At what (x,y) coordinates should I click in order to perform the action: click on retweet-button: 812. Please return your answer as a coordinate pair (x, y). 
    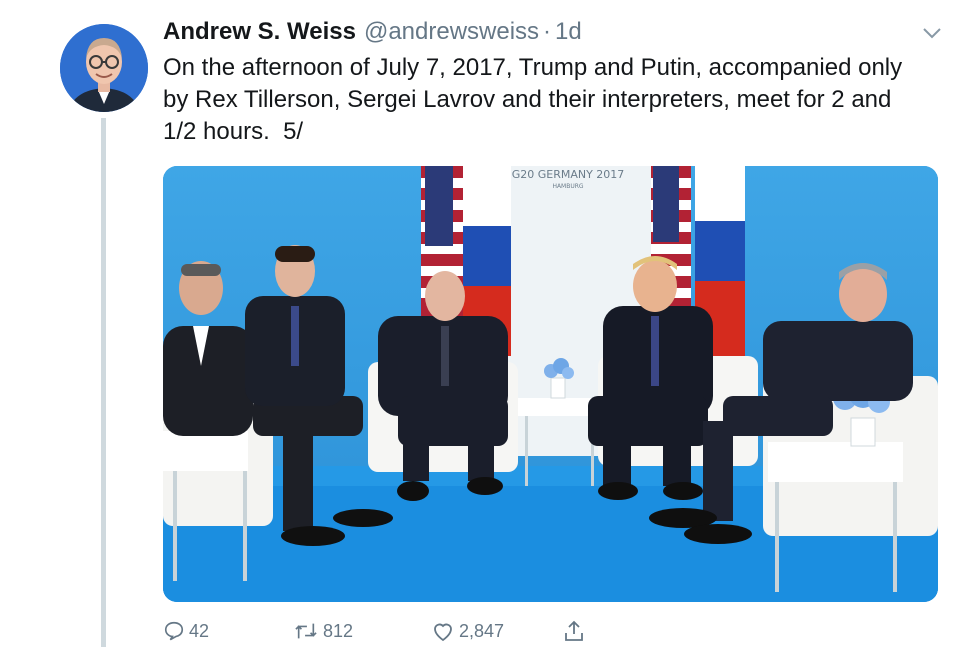
    Looking at the image, I should click on (323, 631).